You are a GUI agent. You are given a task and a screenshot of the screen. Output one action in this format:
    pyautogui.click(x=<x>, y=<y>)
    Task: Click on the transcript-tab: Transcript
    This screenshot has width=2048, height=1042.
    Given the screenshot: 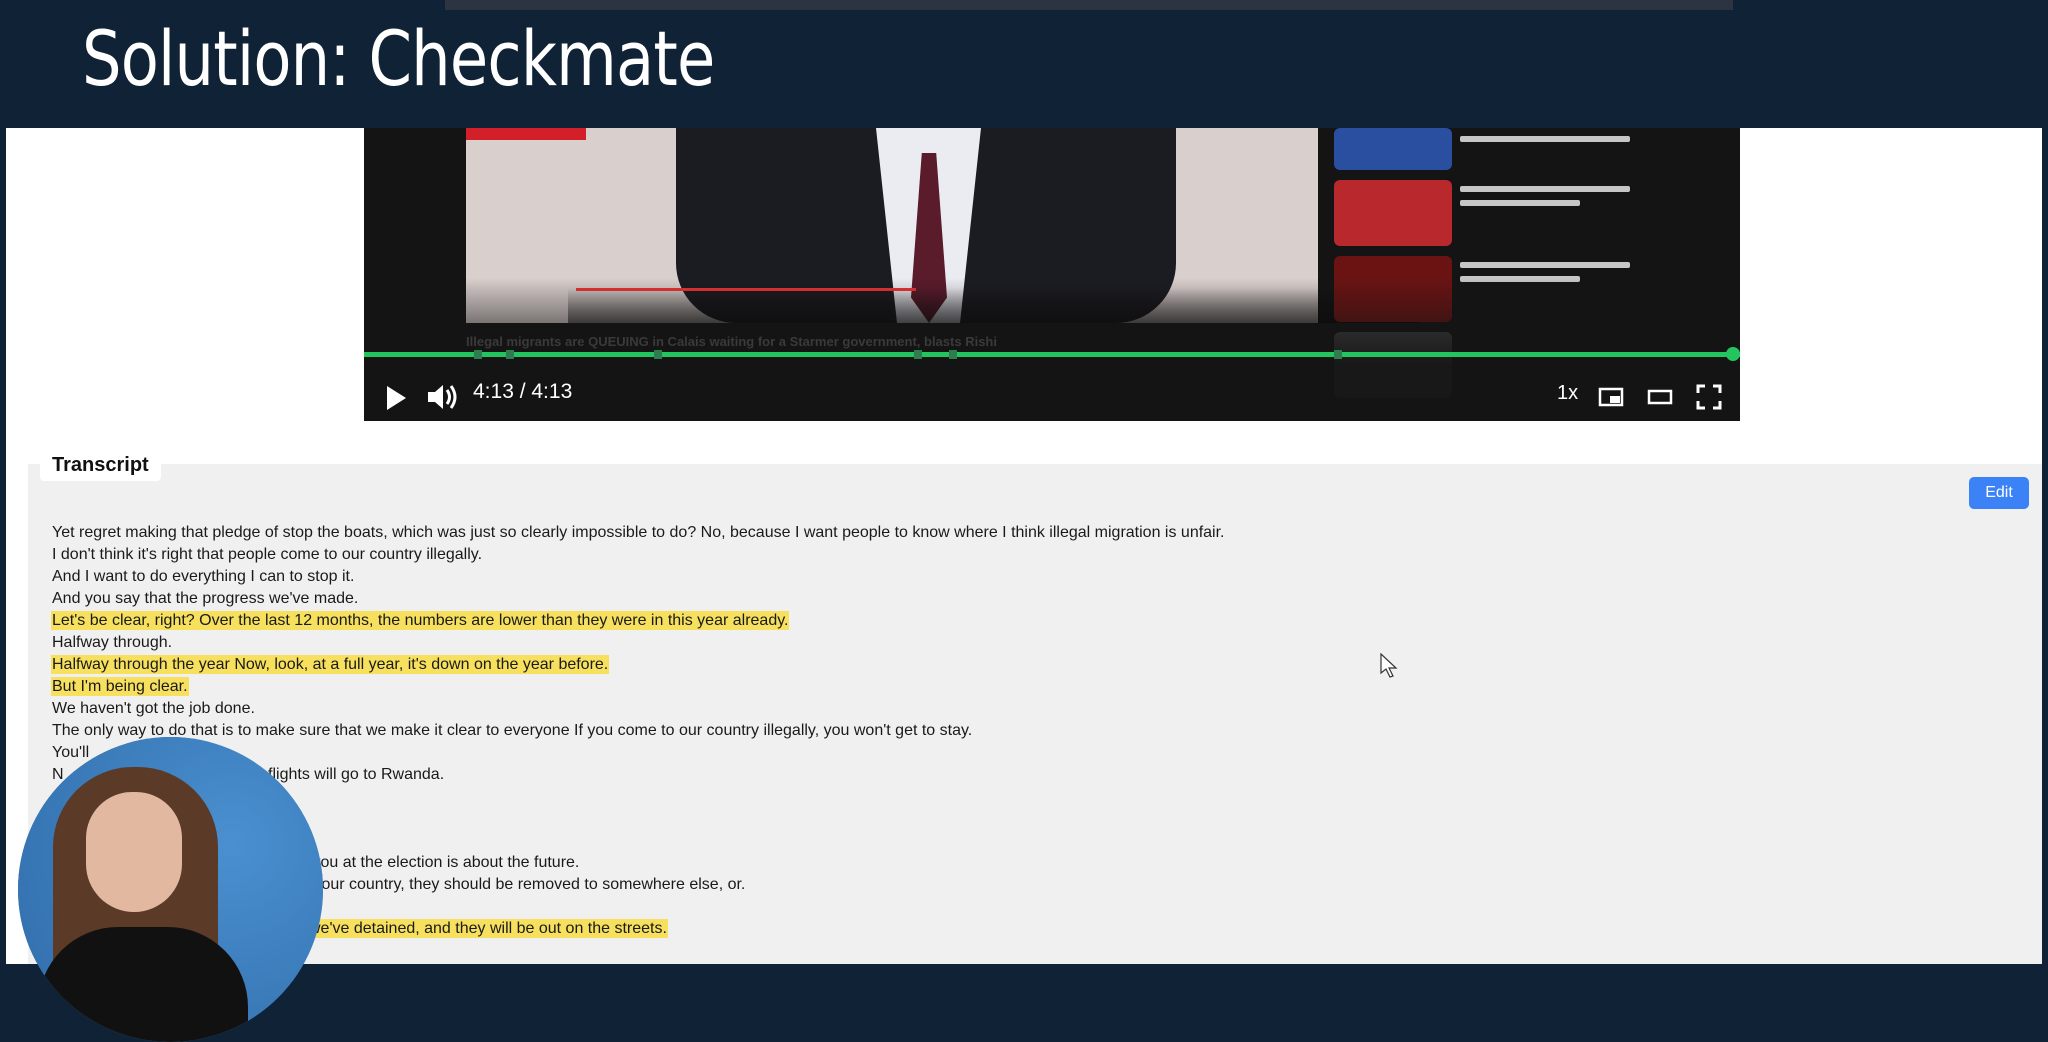 What is the action you would take?
    pyautogui.click(x=100, y=465)
    